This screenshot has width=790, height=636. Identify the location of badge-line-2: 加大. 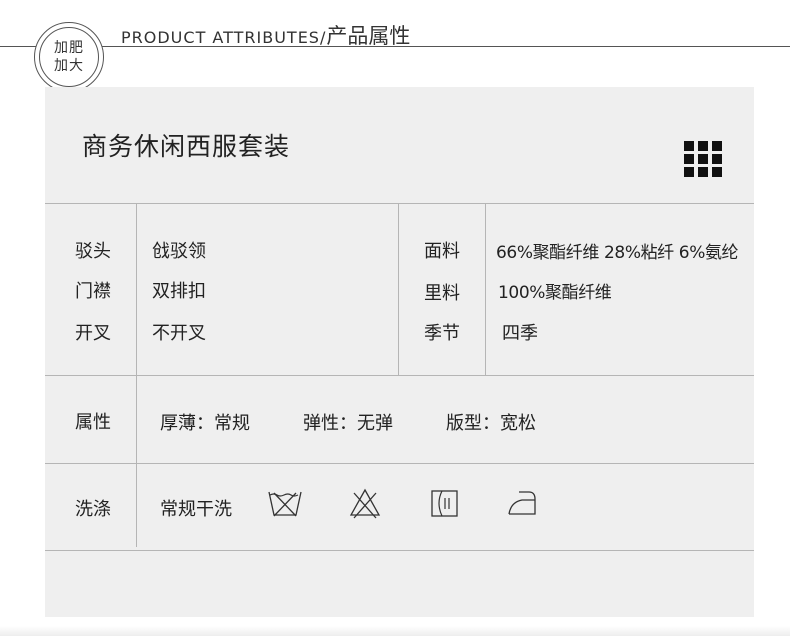
(69, 66).